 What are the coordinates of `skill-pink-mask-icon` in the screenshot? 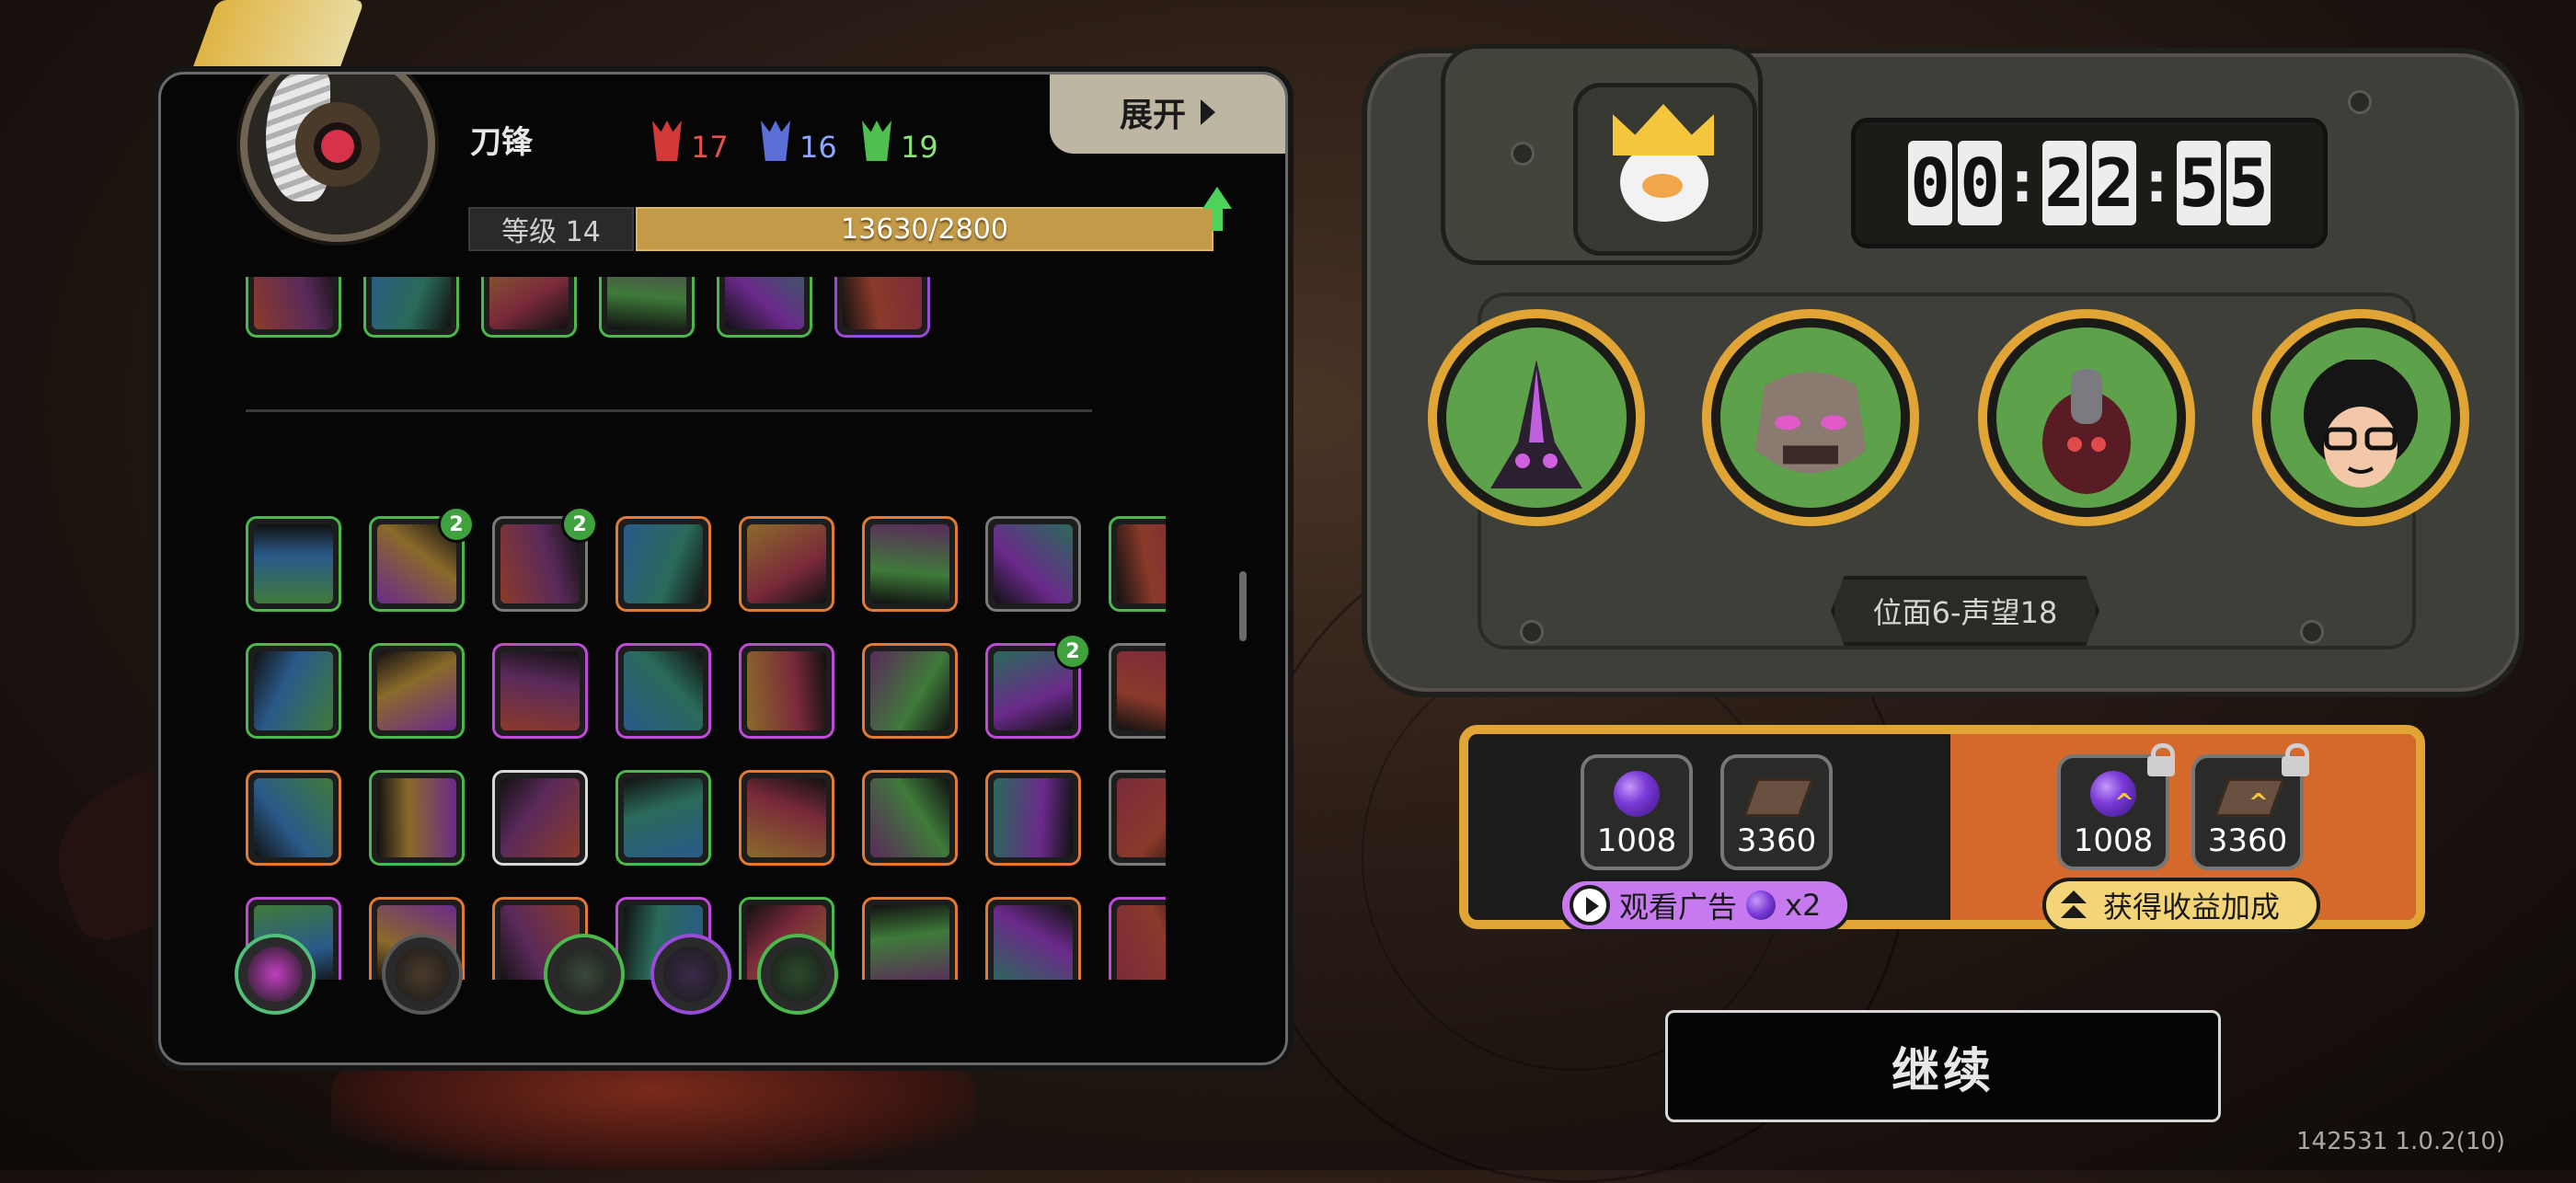 It's located at (786, 564).